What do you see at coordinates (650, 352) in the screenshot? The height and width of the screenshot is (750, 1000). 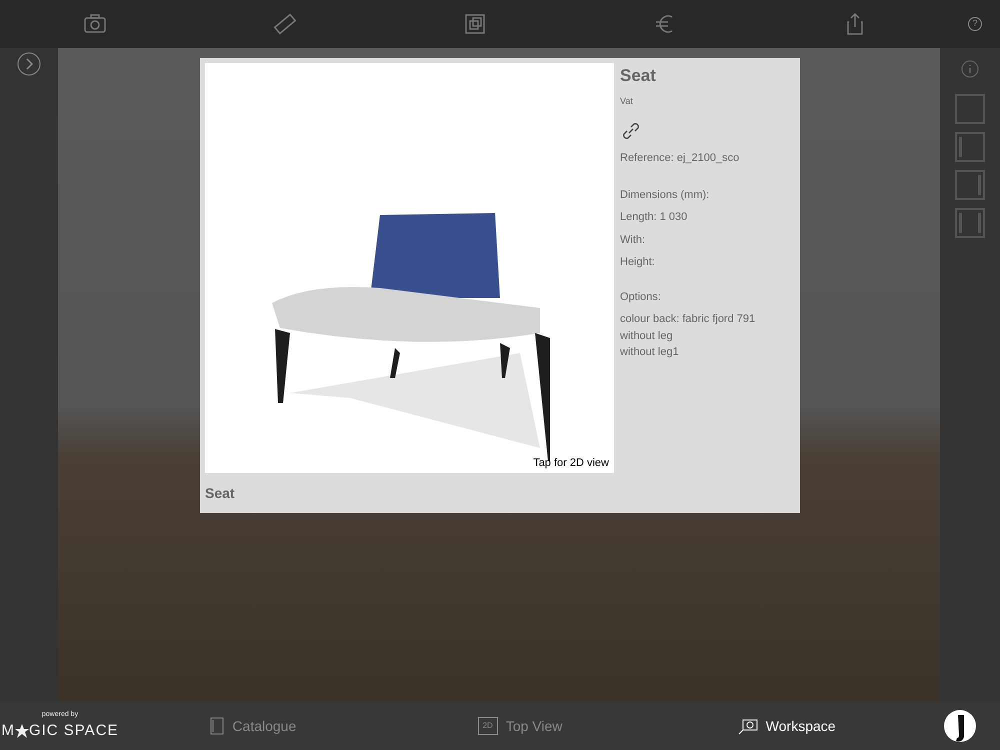 I see `option-text: without leg1` at bounding box center [650, 352].